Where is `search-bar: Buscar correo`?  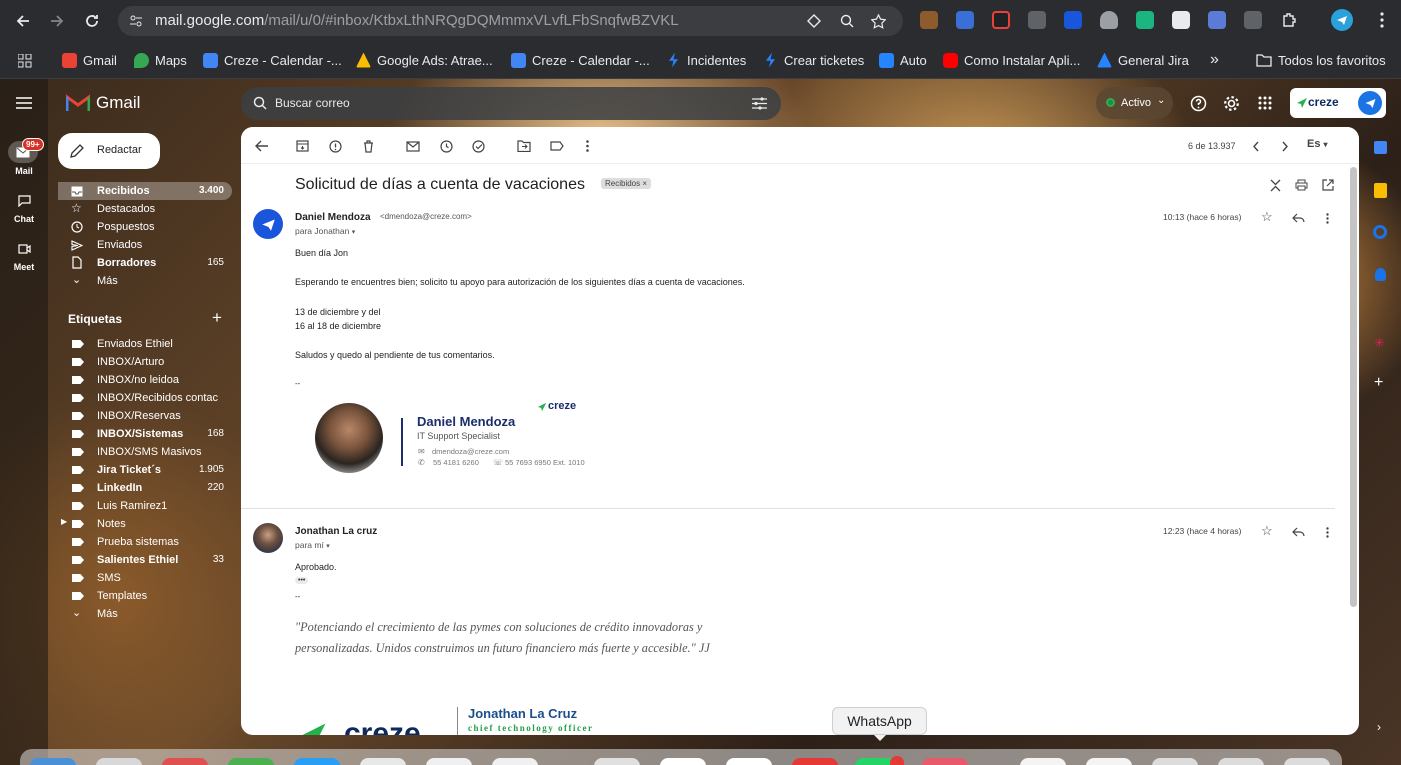
search-bar: Buscar correo is located at coordinates (511, 103).